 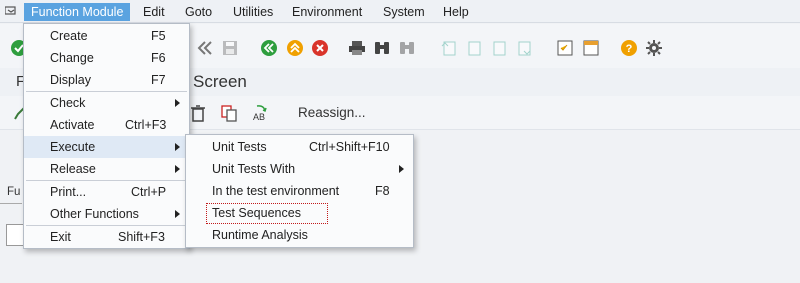 I want to click on function-module-input, so click(x=15, y=235).